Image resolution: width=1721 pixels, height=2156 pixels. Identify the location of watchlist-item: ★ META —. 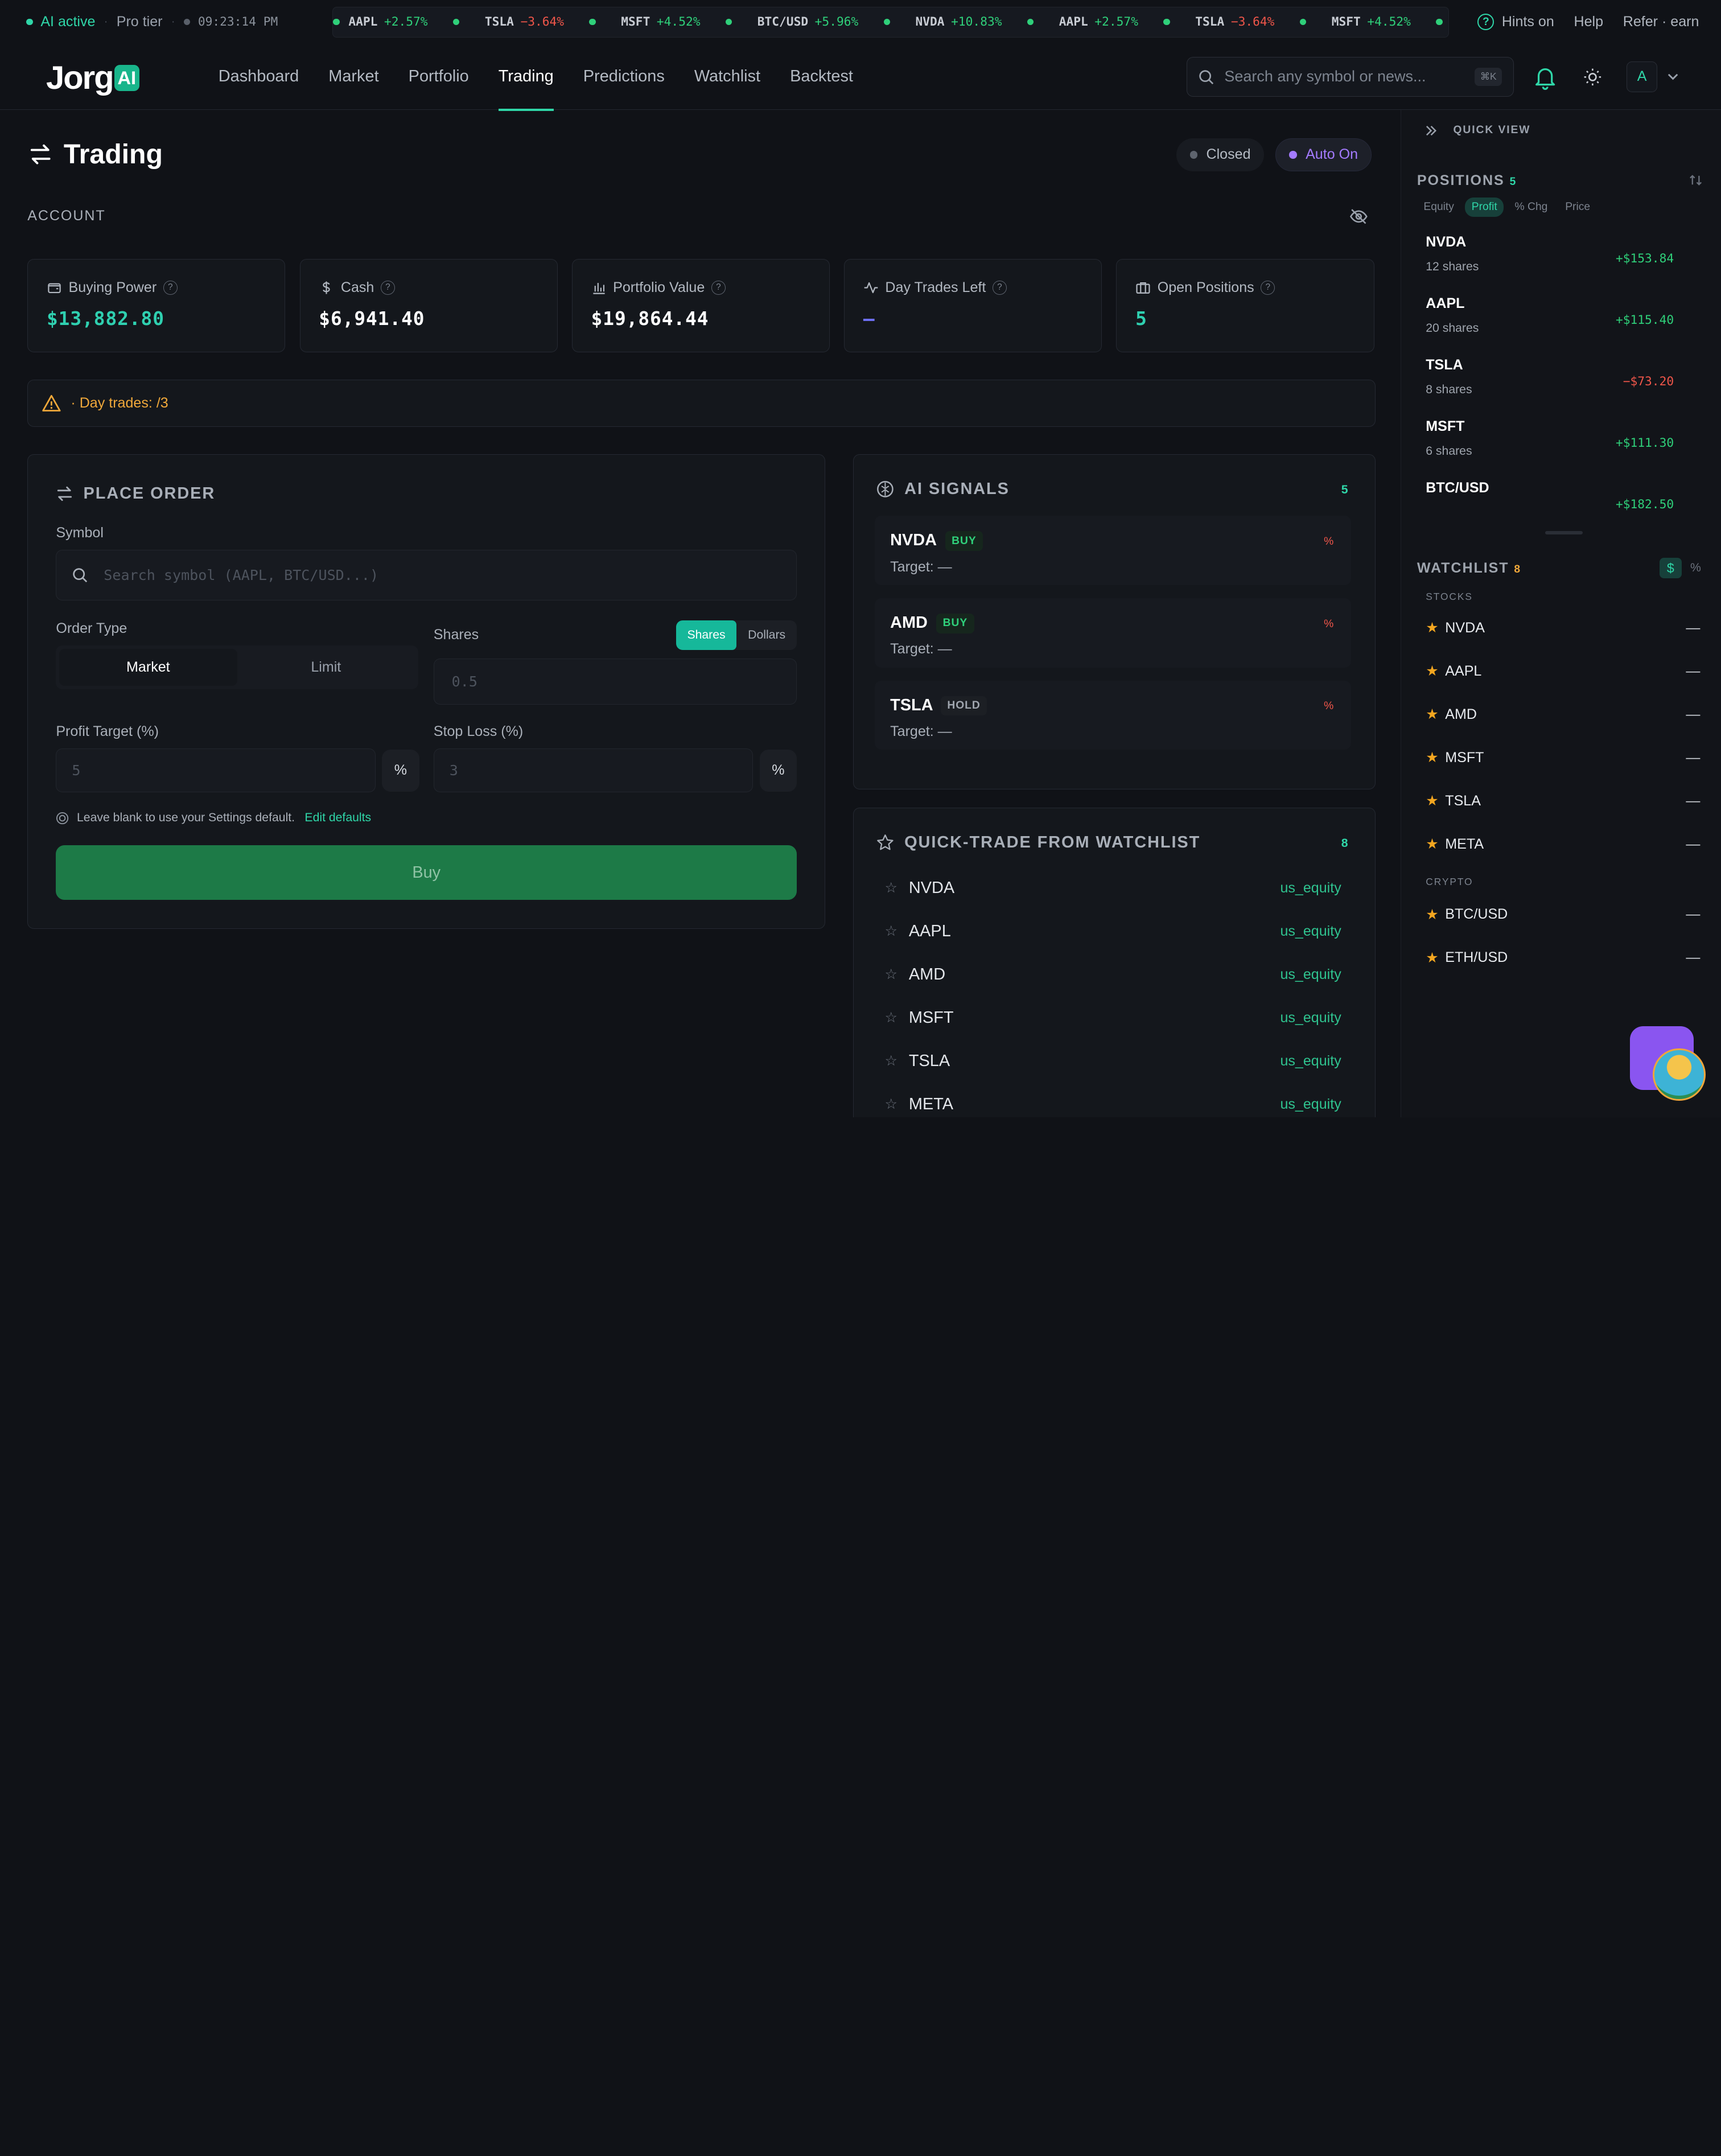
(1563, 844).